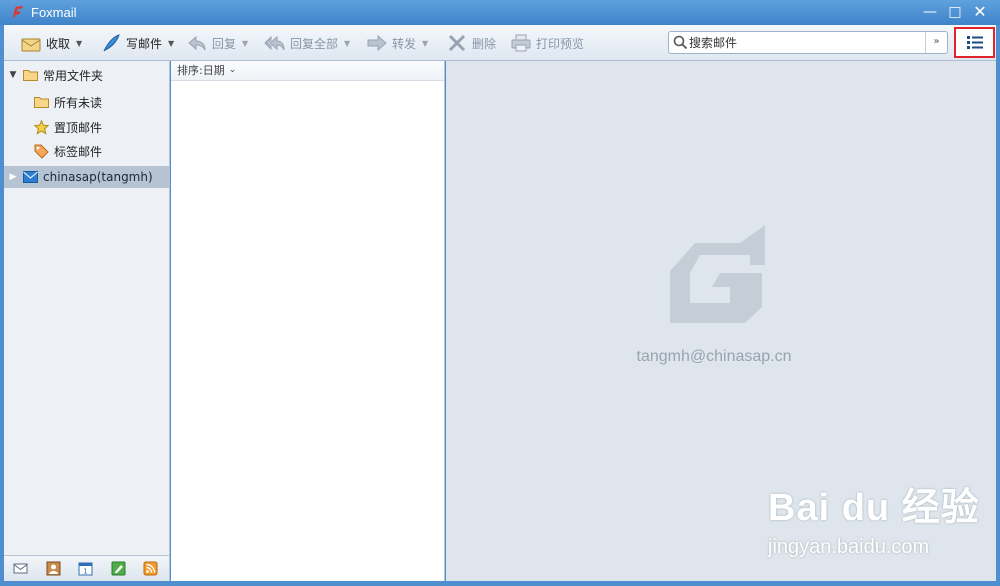 Image resolution: width=1000 pixels, height=586 pixels. I want to click on sidebar-item-pinned: 置顶邮件, so click(68, 127).